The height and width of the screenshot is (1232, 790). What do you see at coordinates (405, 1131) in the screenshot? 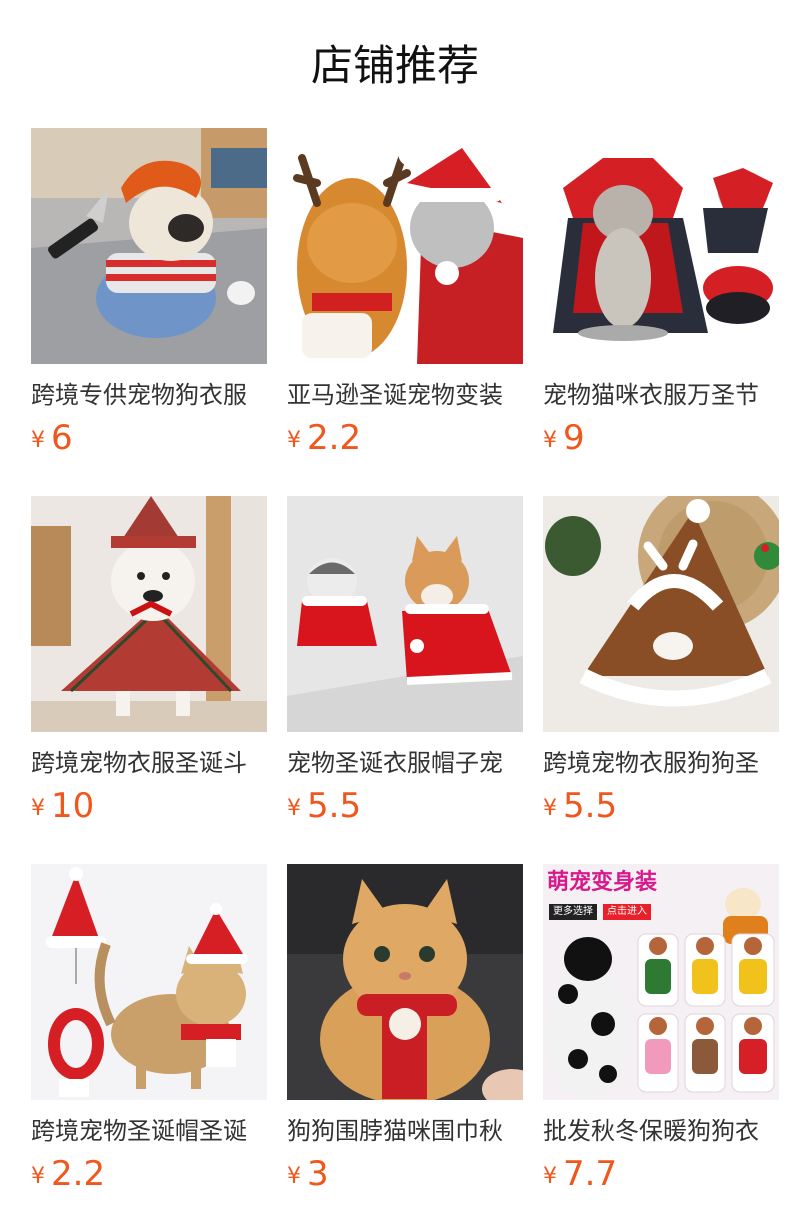
I see `product-name: 狗狗围脖猫咪围巾秋` at bounding box center [405, 1131].